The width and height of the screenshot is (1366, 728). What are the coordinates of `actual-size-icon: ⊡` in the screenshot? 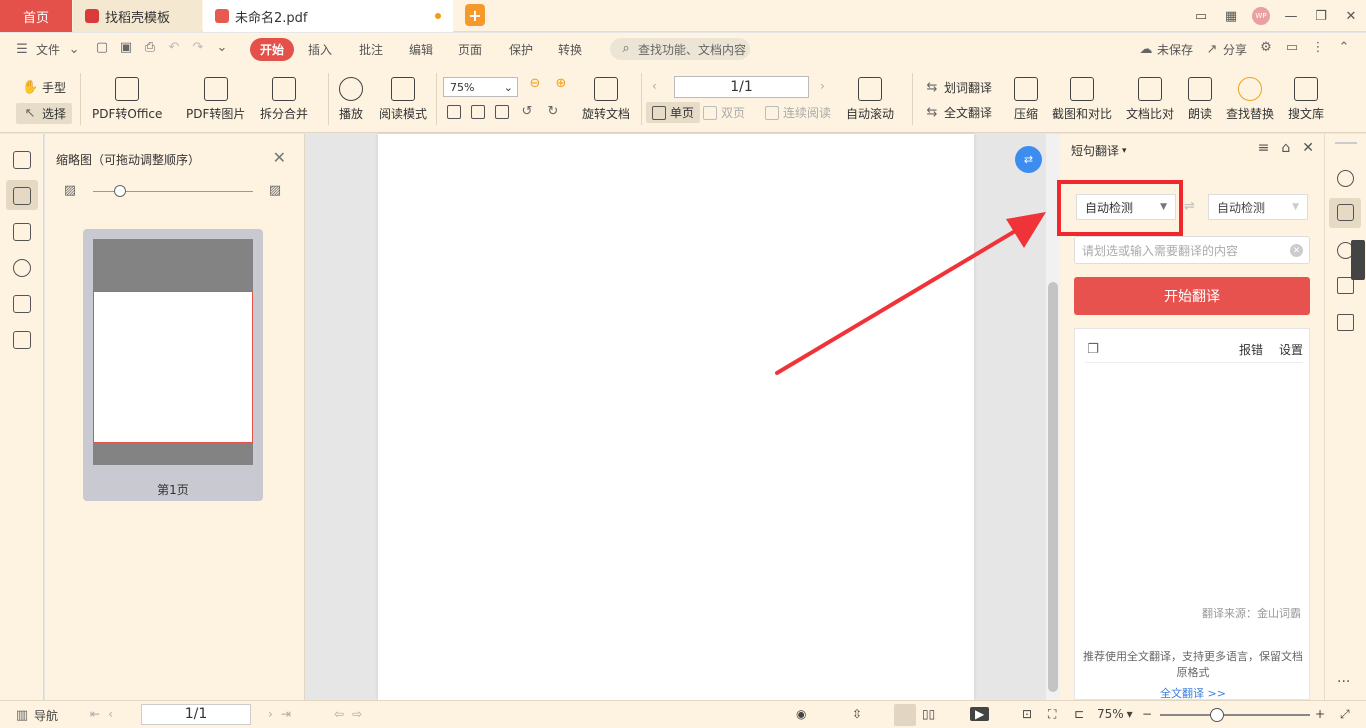 It's located at (1027, 714).